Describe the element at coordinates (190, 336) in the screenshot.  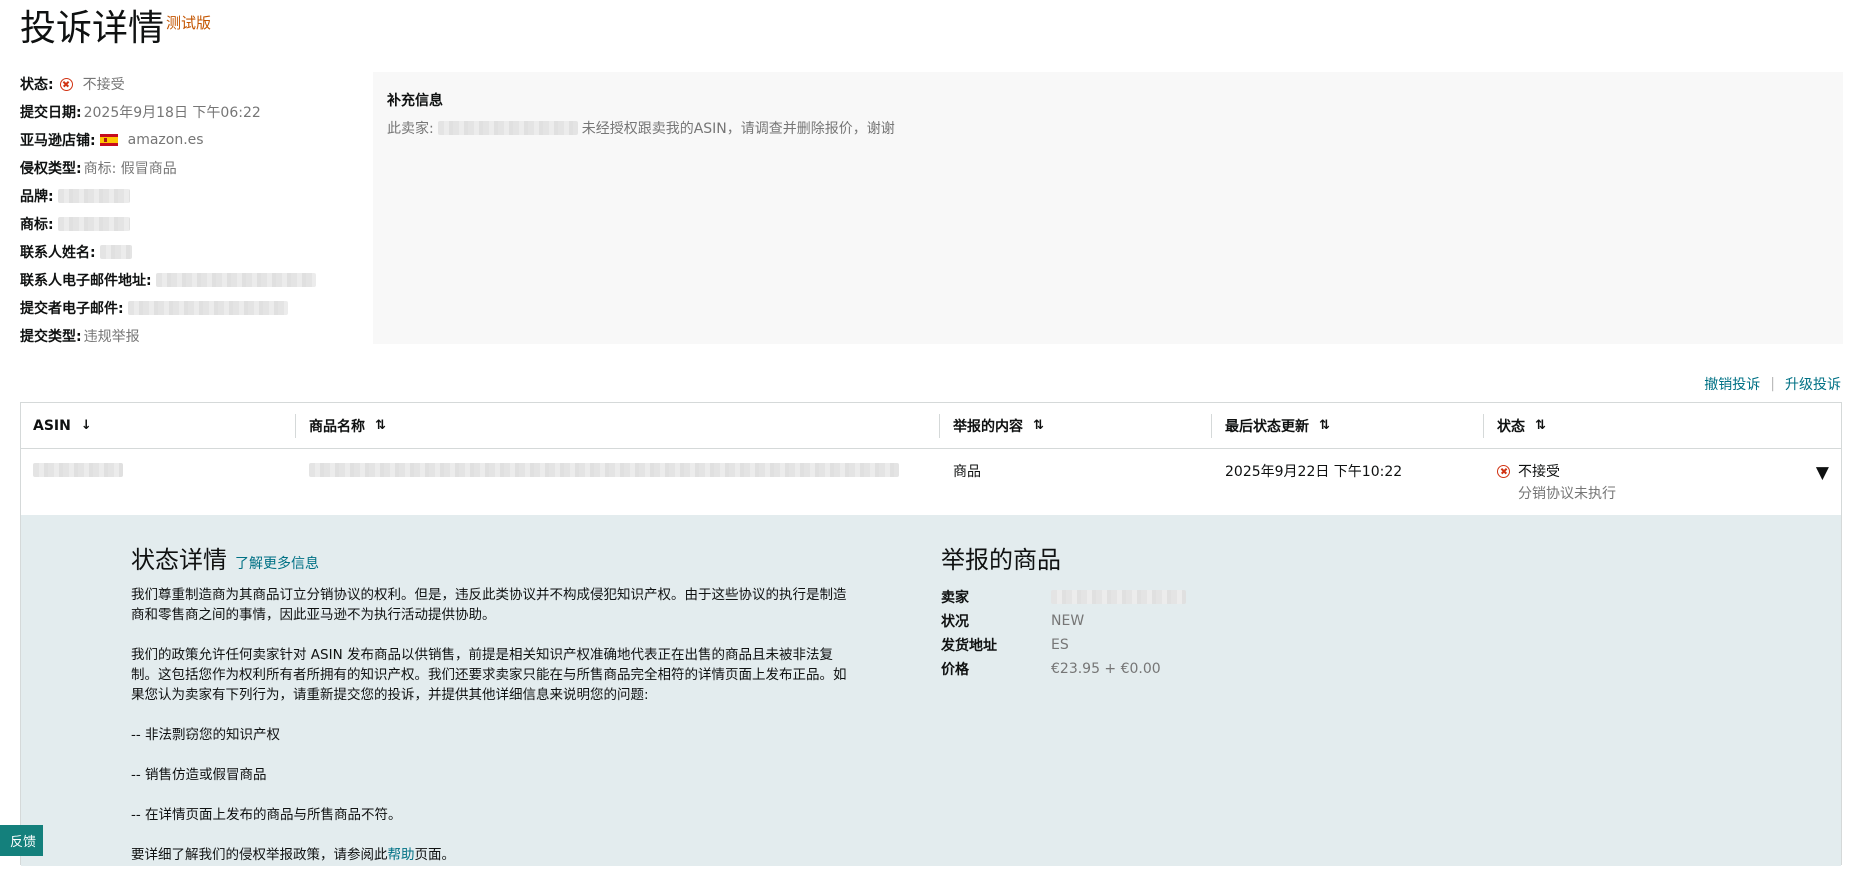
I see `detail-submit-type: 提交类型: 违规举报` at that location.